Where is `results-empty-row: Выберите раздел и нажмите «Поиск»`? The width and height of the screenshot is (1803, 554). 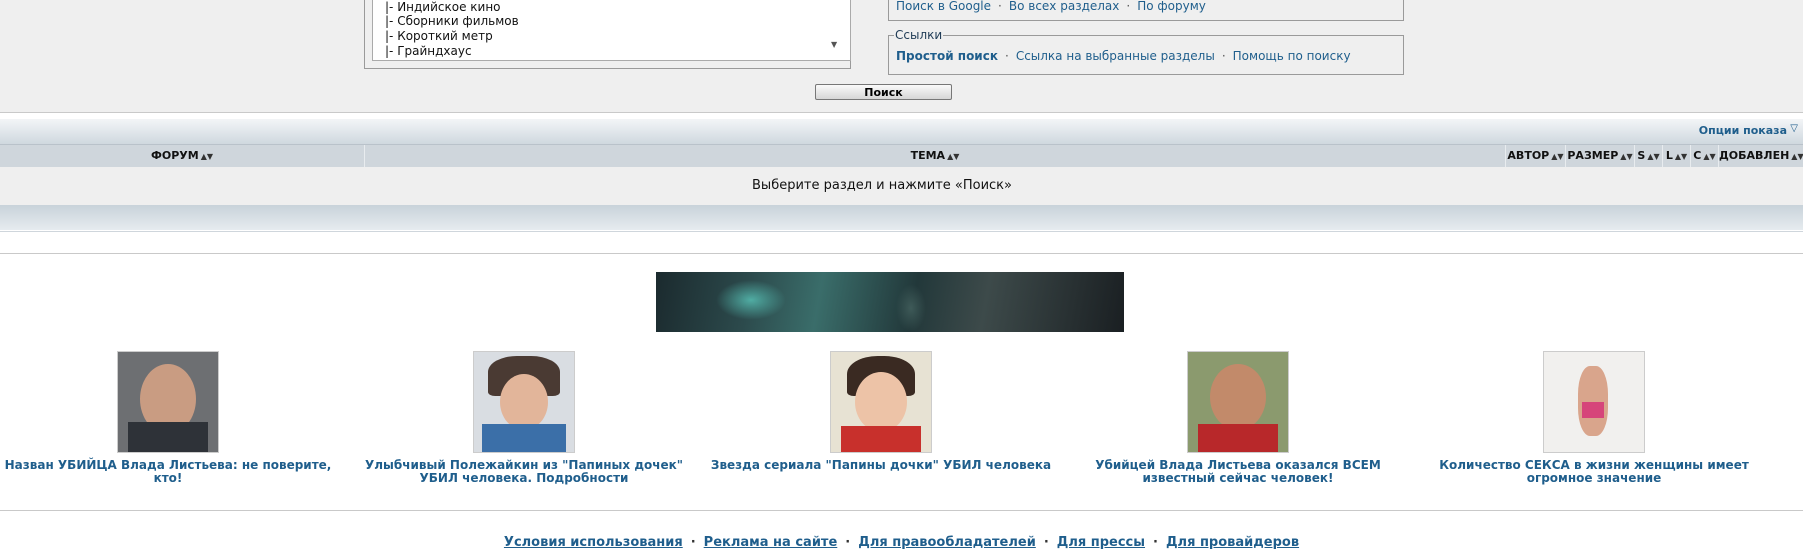
results-empty-row: Выберите раздел и нажмите «Поиск» is located at coordinates (901, 186).